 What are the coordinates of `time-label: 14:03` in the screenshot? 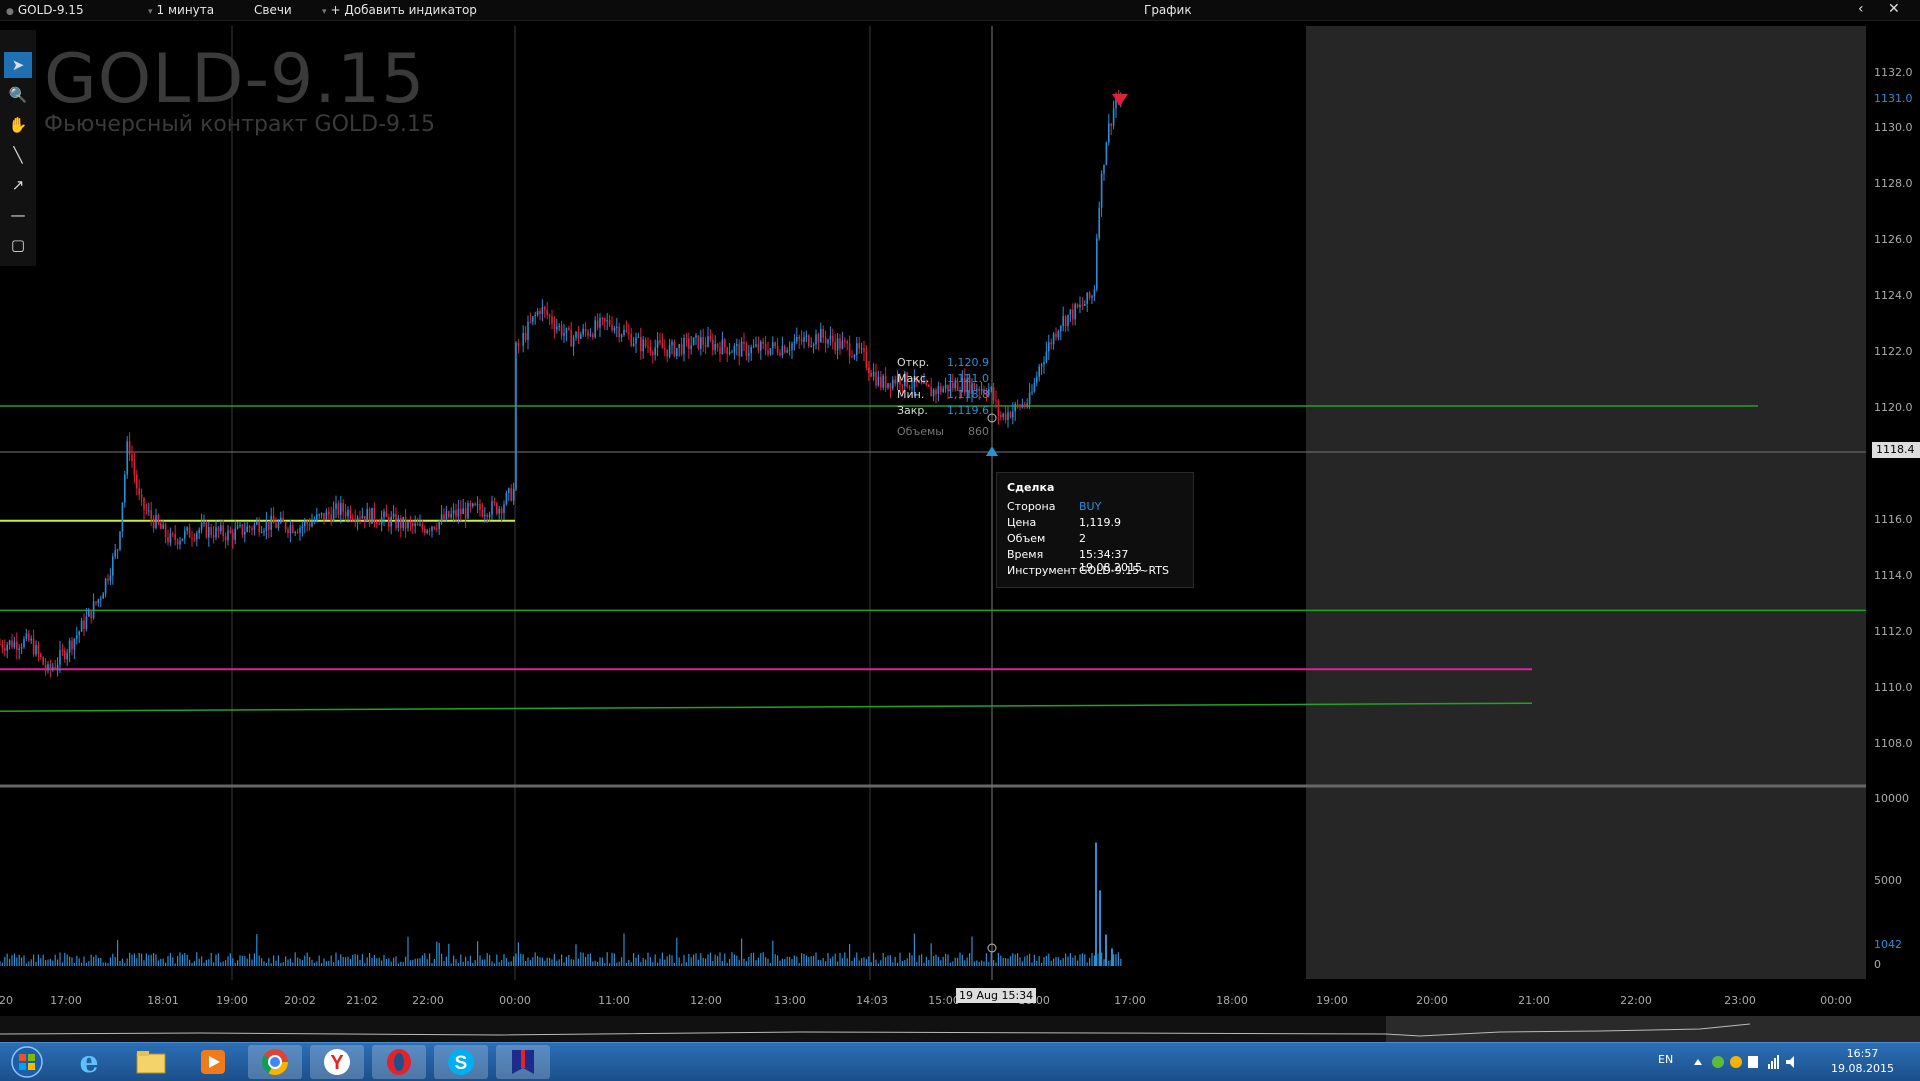 It's located at (872, 1000).